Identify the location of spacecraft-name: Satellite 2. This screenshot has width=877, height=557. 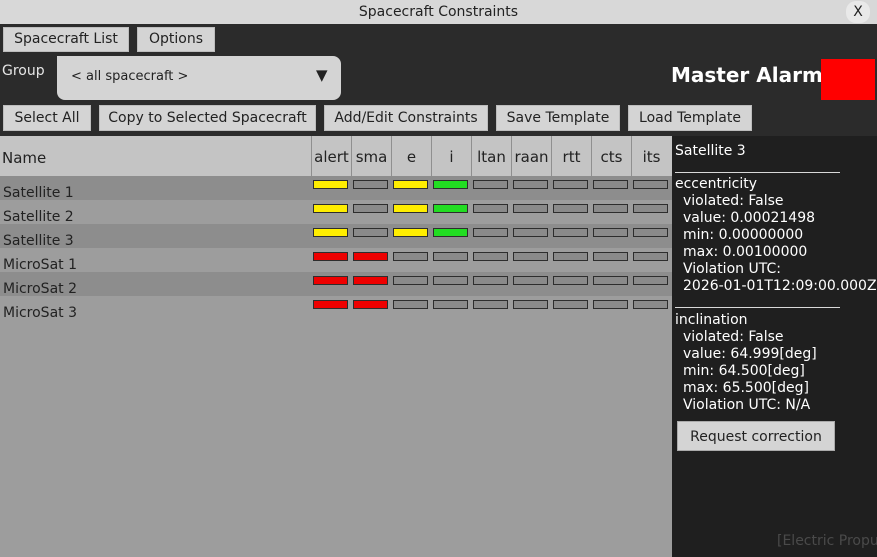
(38, 217).